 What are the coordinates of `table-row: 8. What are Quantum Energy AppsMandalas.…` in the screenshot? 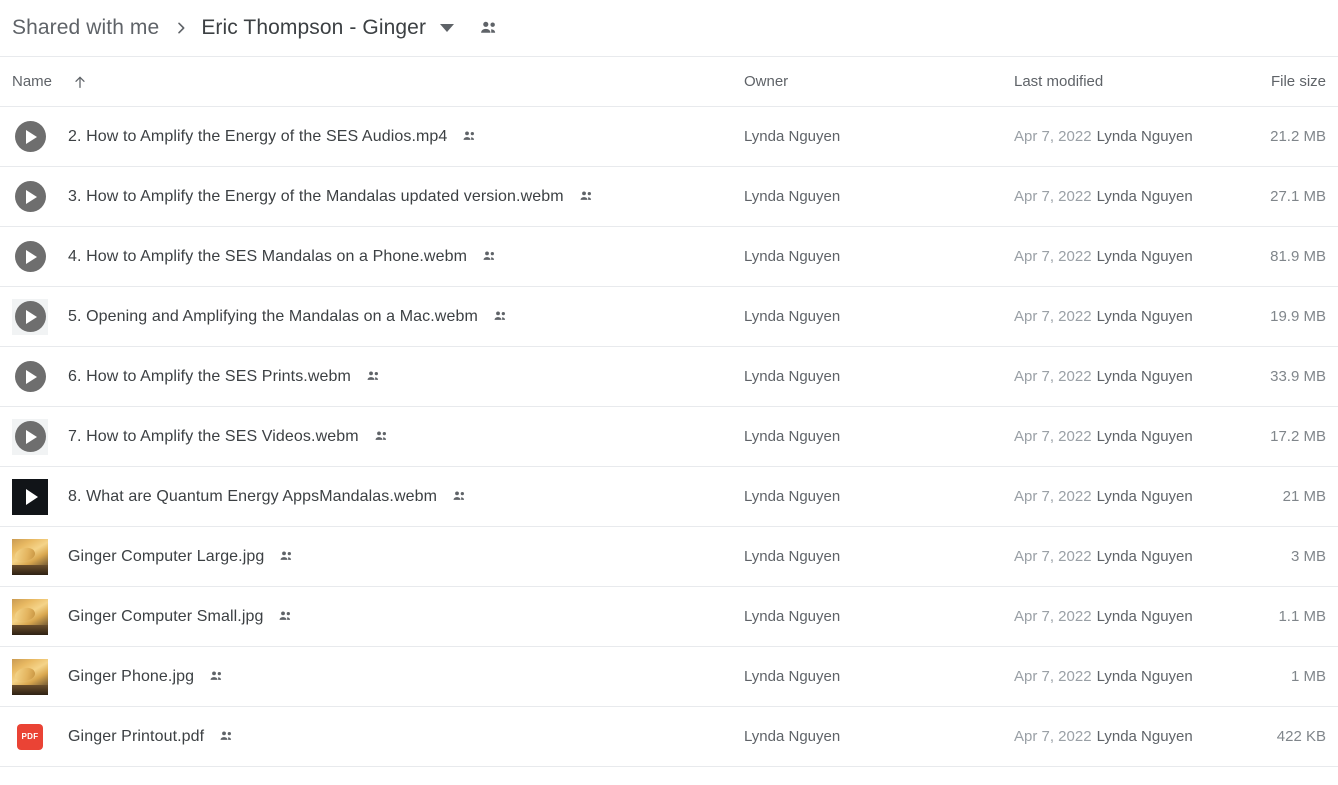 It's located at (669, 497).